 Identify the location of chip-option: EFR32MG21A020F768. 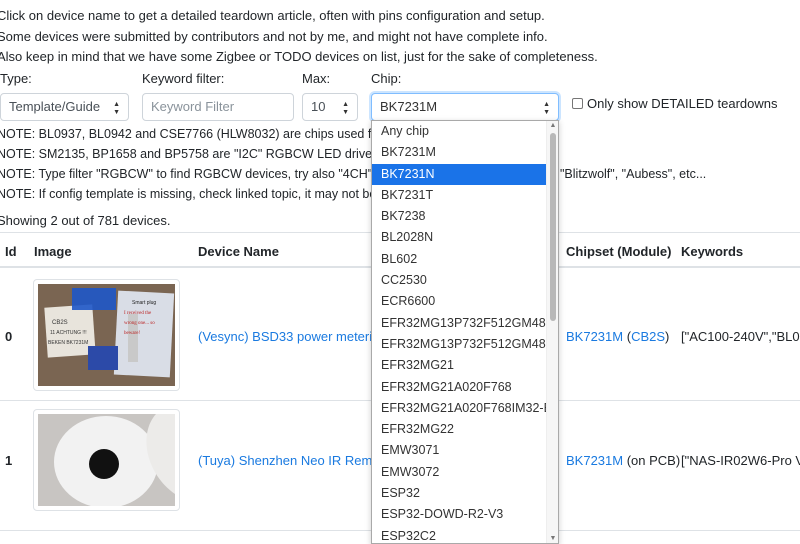
(465, 387).